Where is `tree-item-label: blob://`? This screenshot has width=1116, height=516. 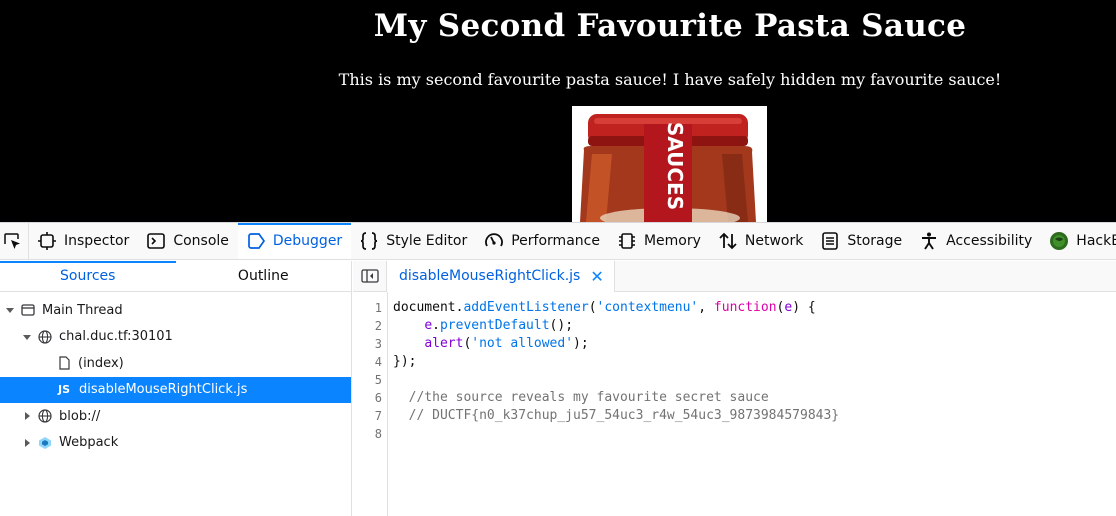
tree-item-label: blob:// is located at coordinates (80, 416).